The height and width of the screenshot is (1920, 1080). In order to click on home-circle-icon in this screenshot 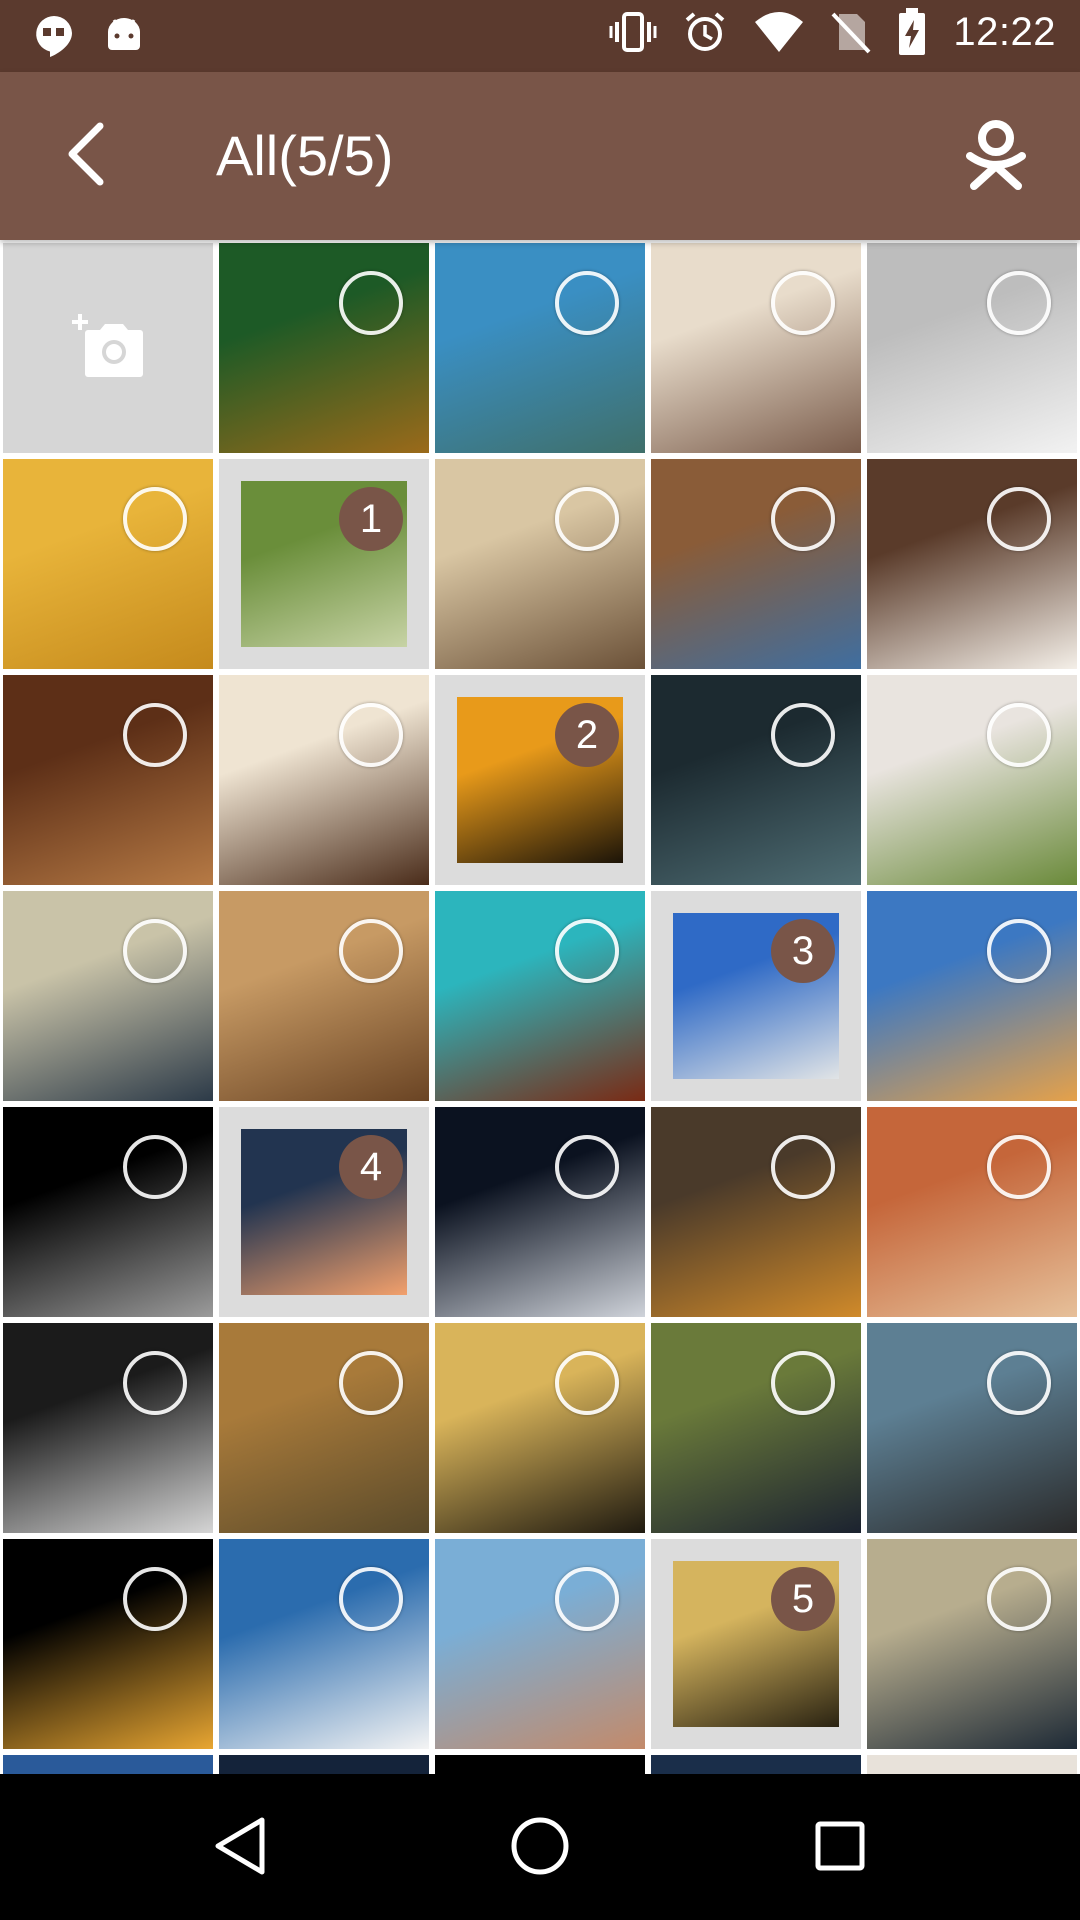, I will do `click(540, 1848)`.